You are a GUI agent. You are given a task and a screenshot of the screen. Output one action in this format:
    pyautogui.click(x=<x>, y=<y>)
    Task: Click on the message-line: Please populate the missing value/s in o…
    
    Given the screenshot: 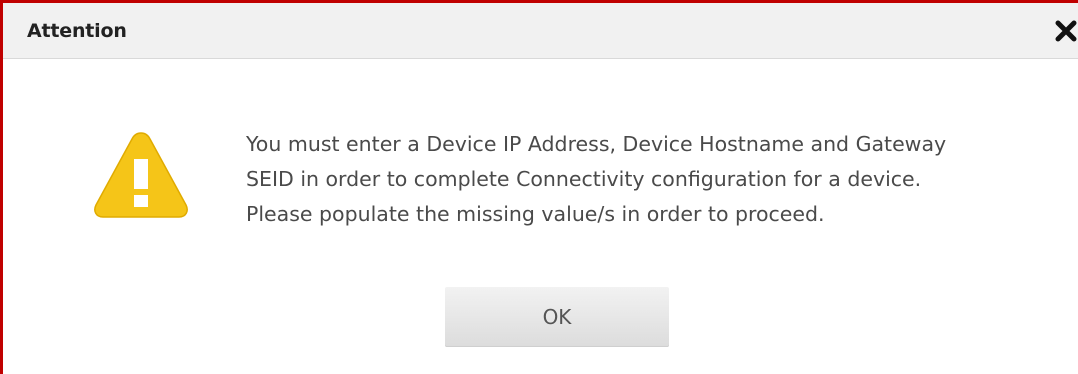 What is the action you would take?
    pyautogui.click(x=535, y=214)
    